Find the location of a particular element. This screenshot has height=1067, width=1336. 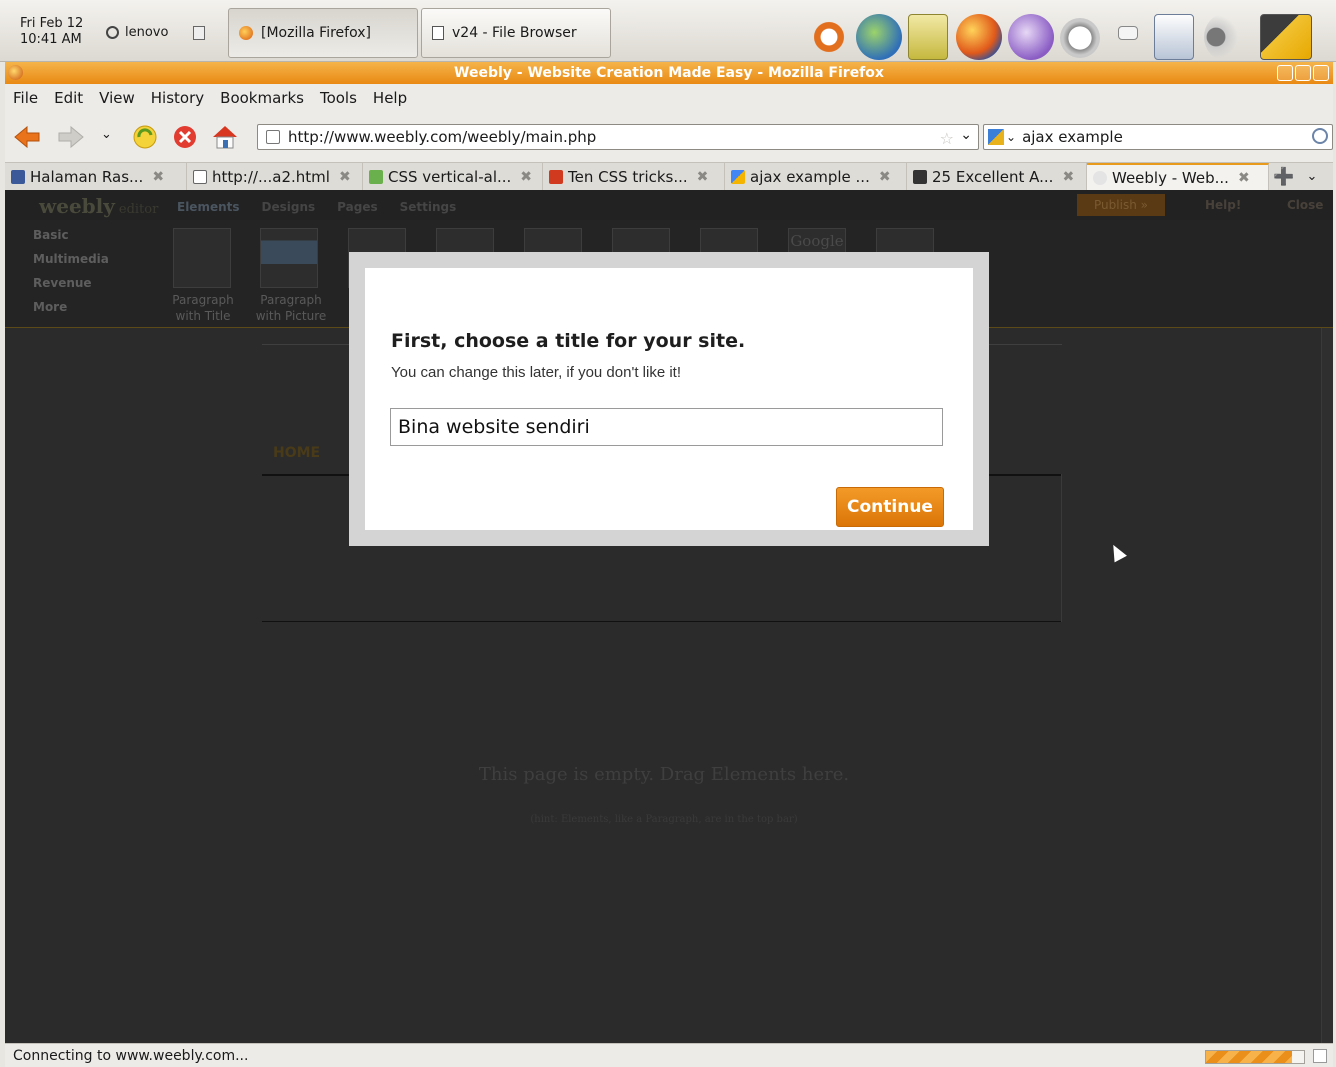

maximize-button is located at coordinates (1303, 73).